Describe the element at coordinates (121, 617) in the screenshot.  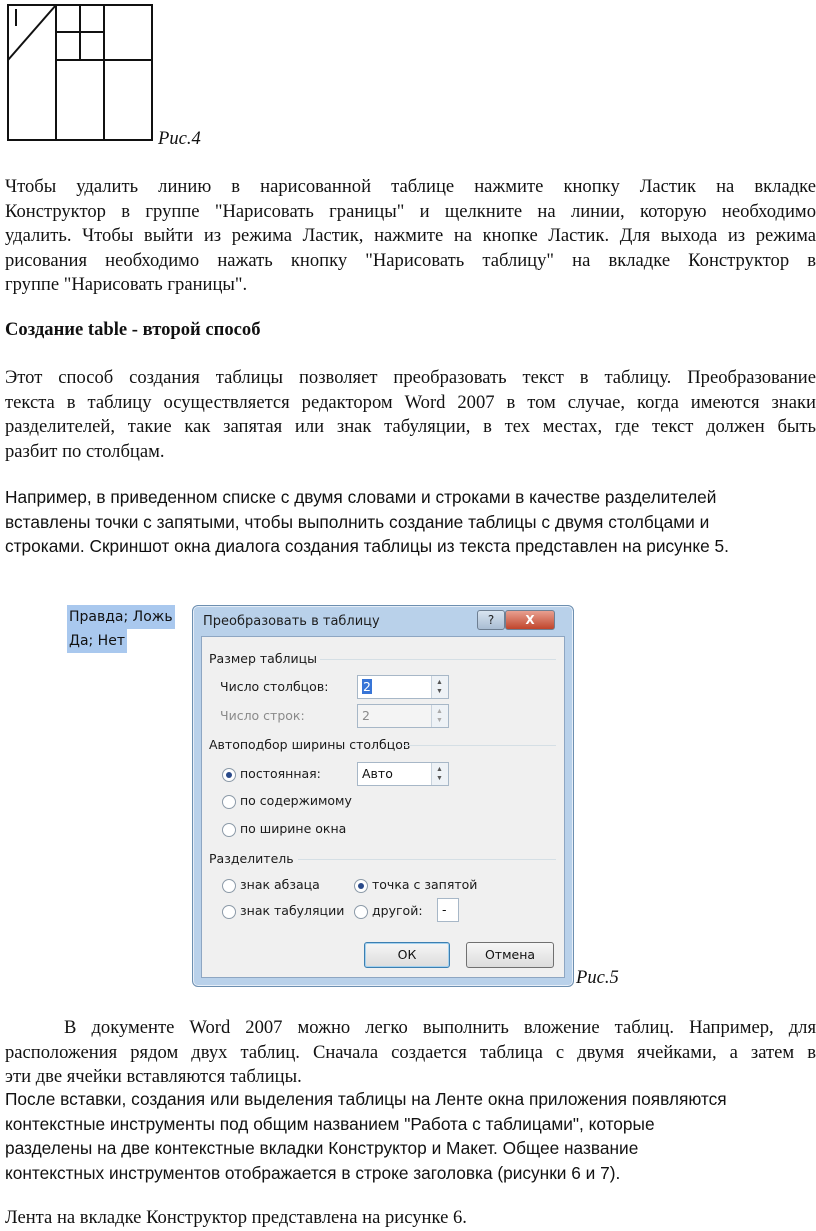
I see `selected-line: Правда; Ложь` at that location.